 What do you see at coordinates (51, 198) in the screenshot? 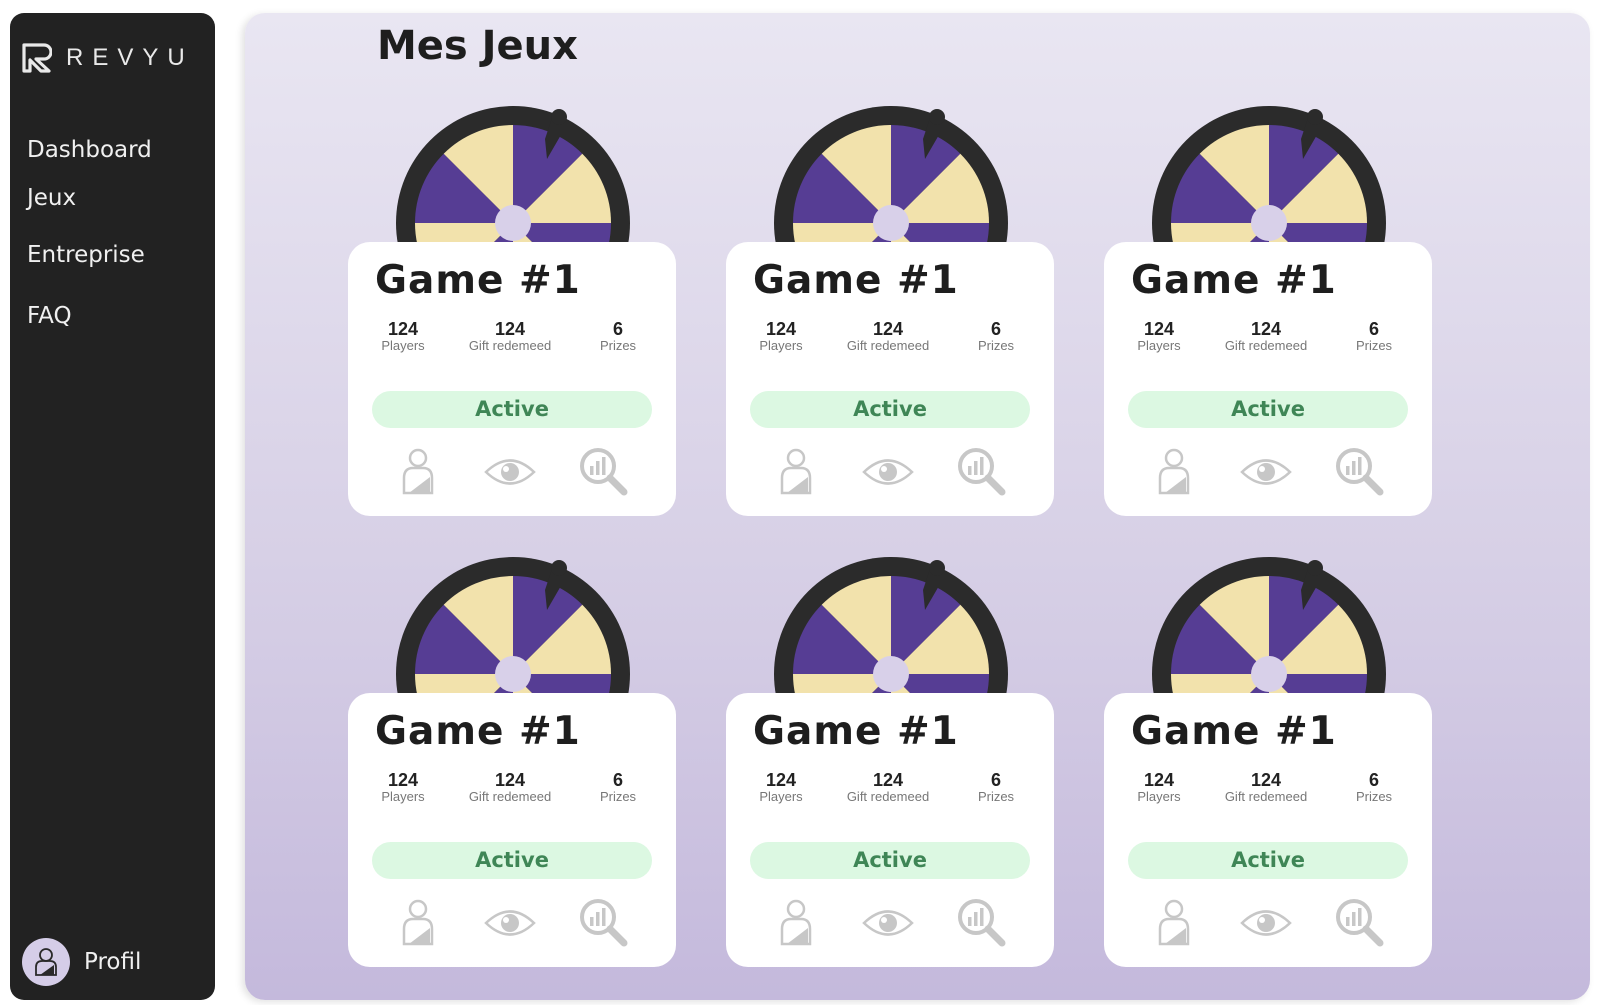
I see `sidebar-item-jeux: Jeux` at bounding box center [51, 198].